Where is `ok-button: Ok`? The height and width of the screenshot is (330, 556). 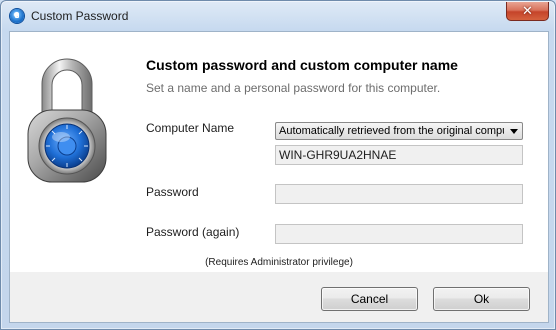
ok-button: Ok is located at coordinates (481, 299).